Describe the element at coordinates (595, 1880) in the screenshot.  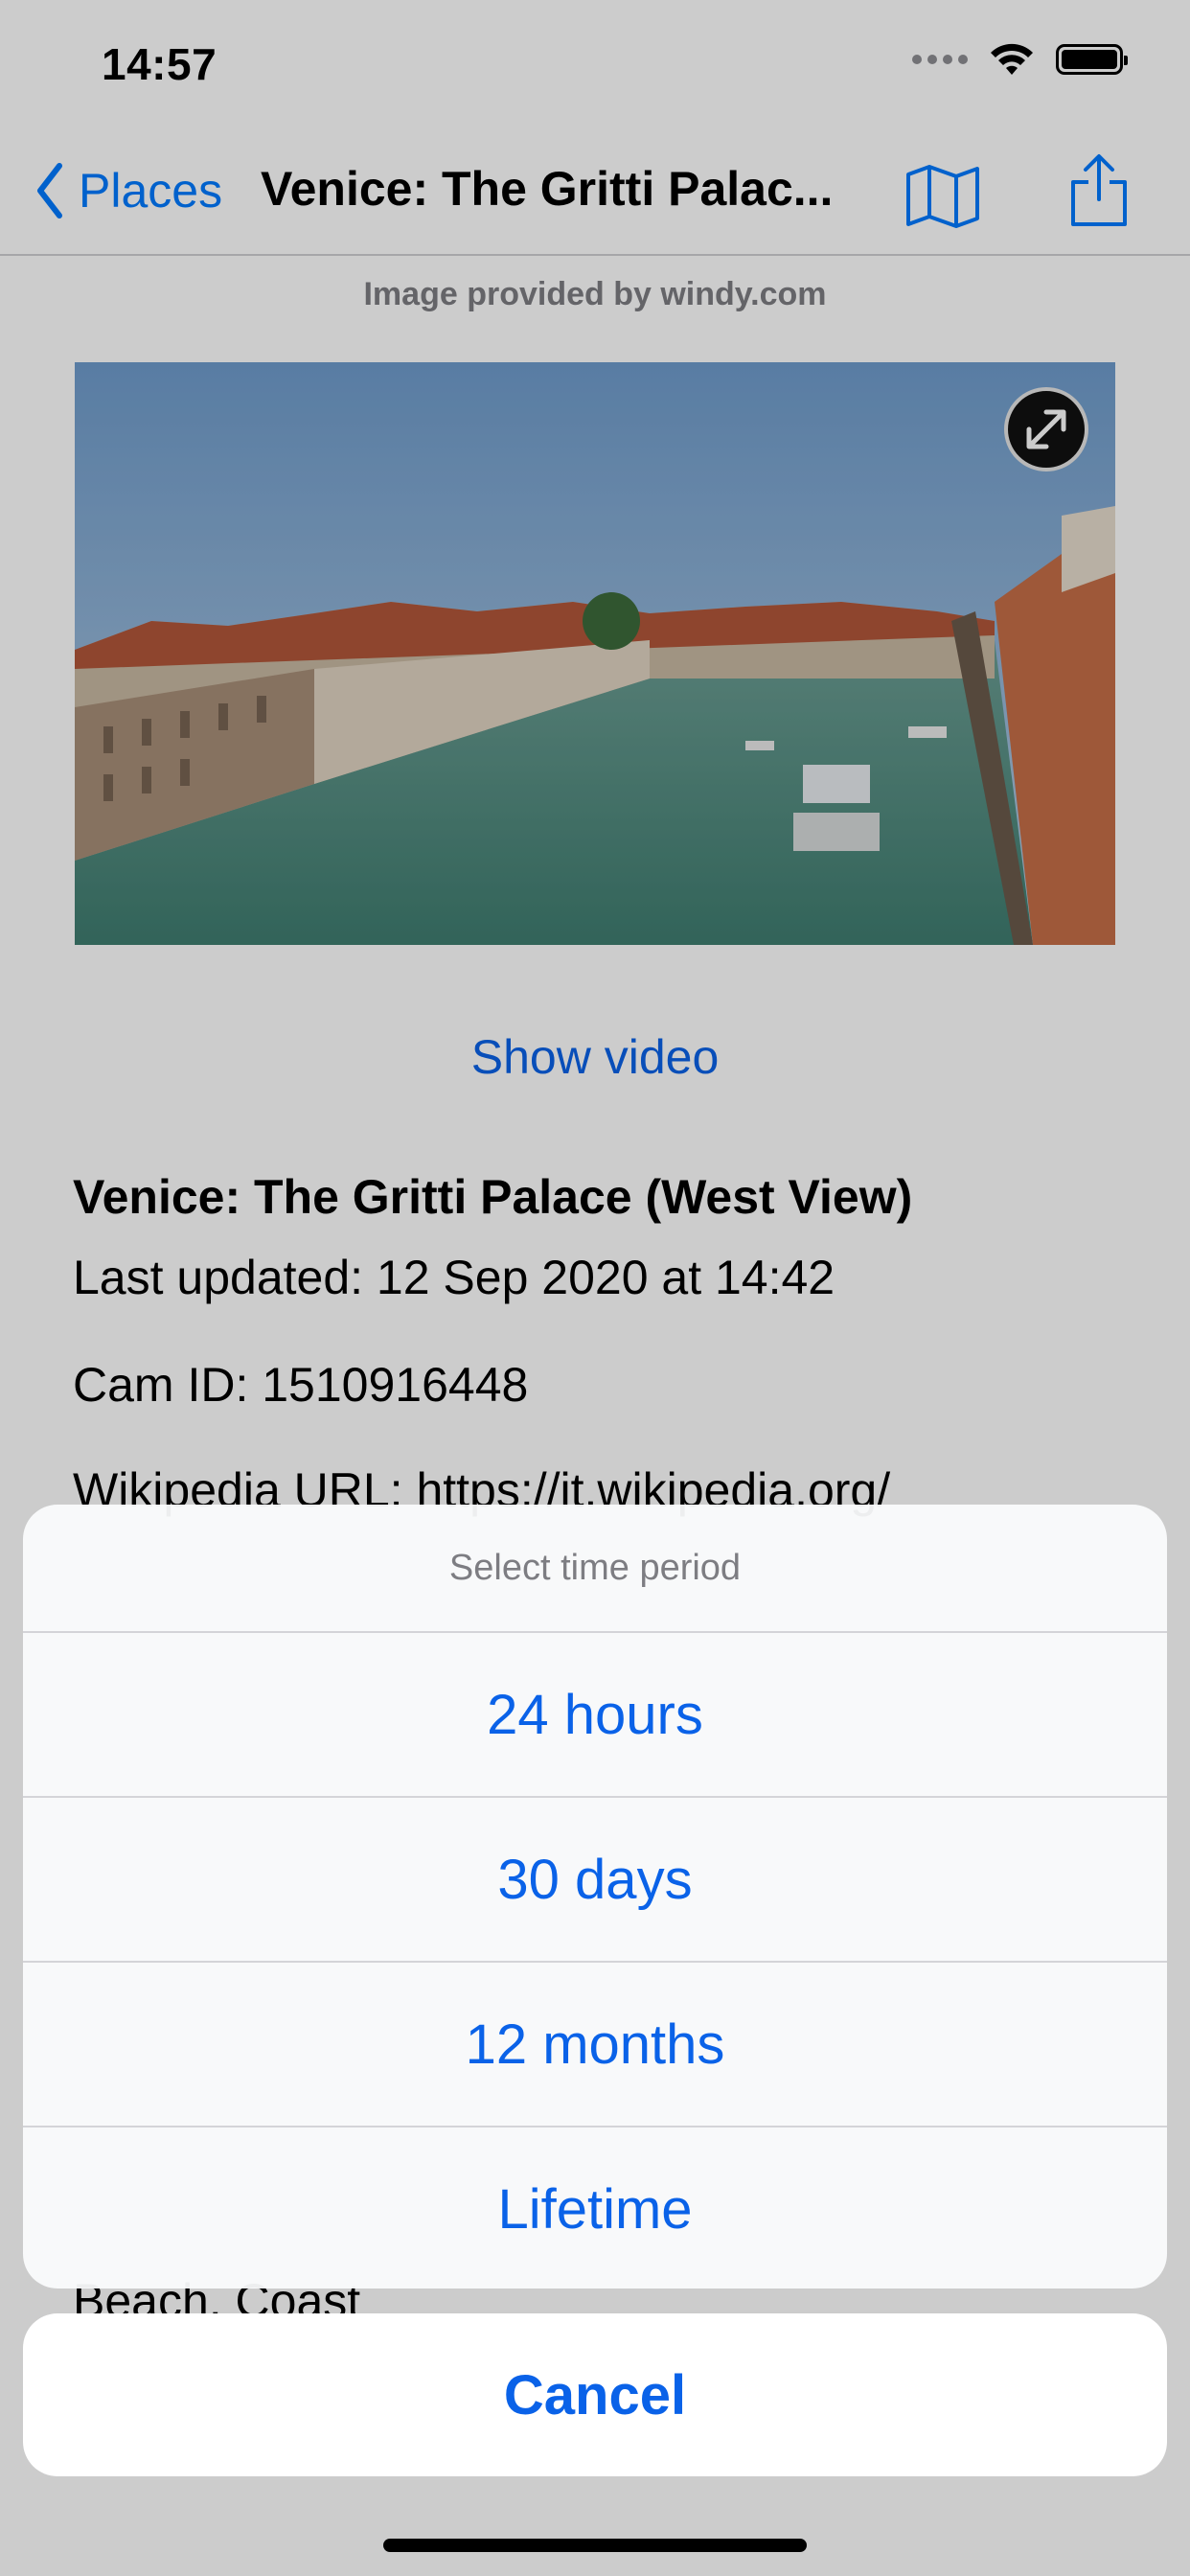
I see `option-30-days: 30 days` at that location.